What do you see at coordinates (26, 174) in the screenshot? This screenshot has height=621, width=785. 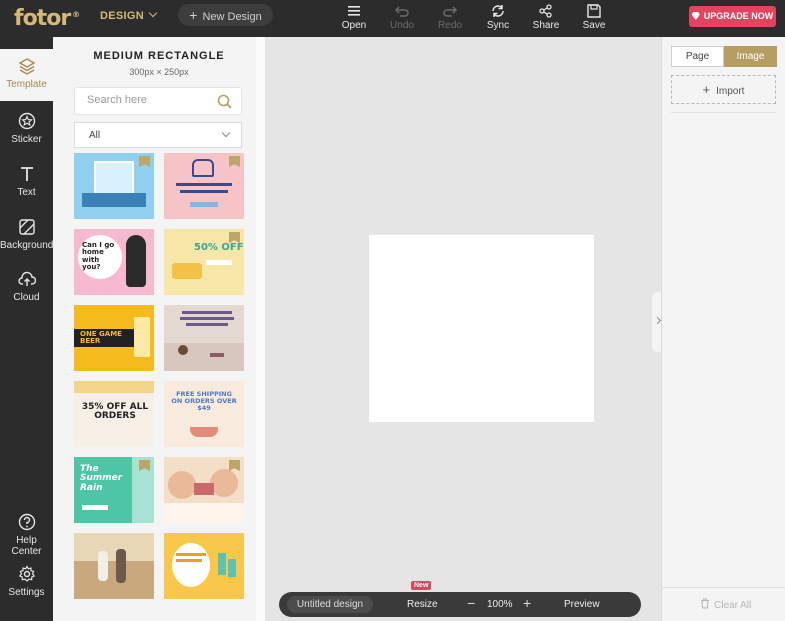 I see `text-icon` at bounding box center [26, 174].